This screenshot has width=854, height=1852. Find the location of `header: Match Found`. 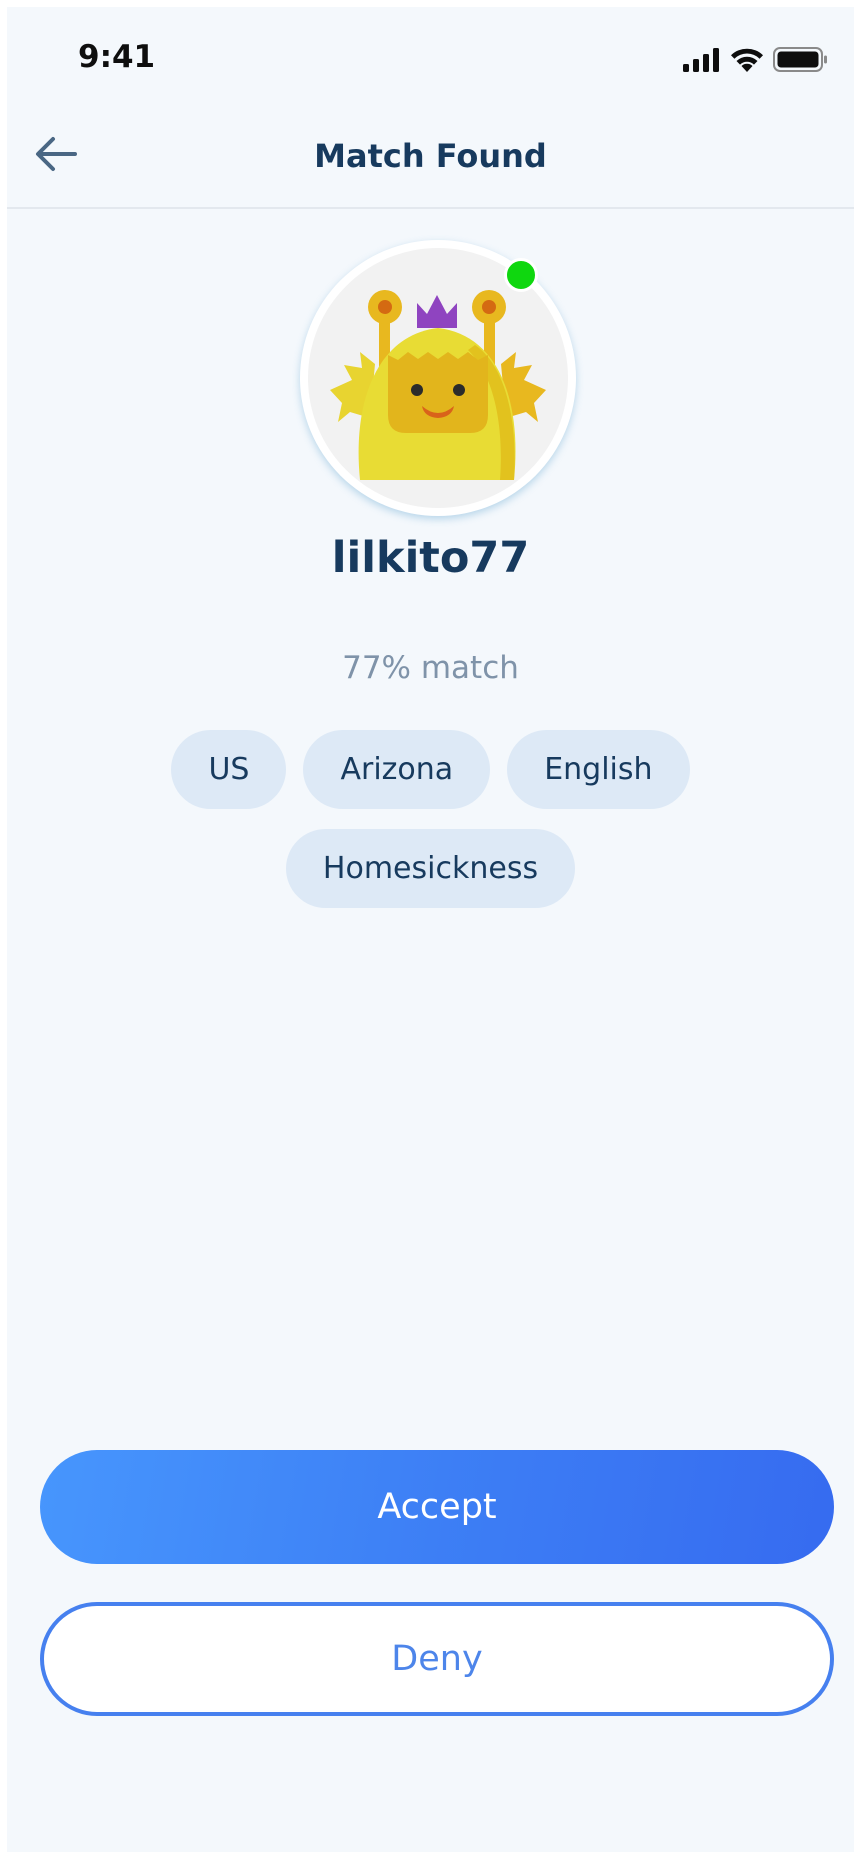

header: Match Found is located at coordinates (430, 156).